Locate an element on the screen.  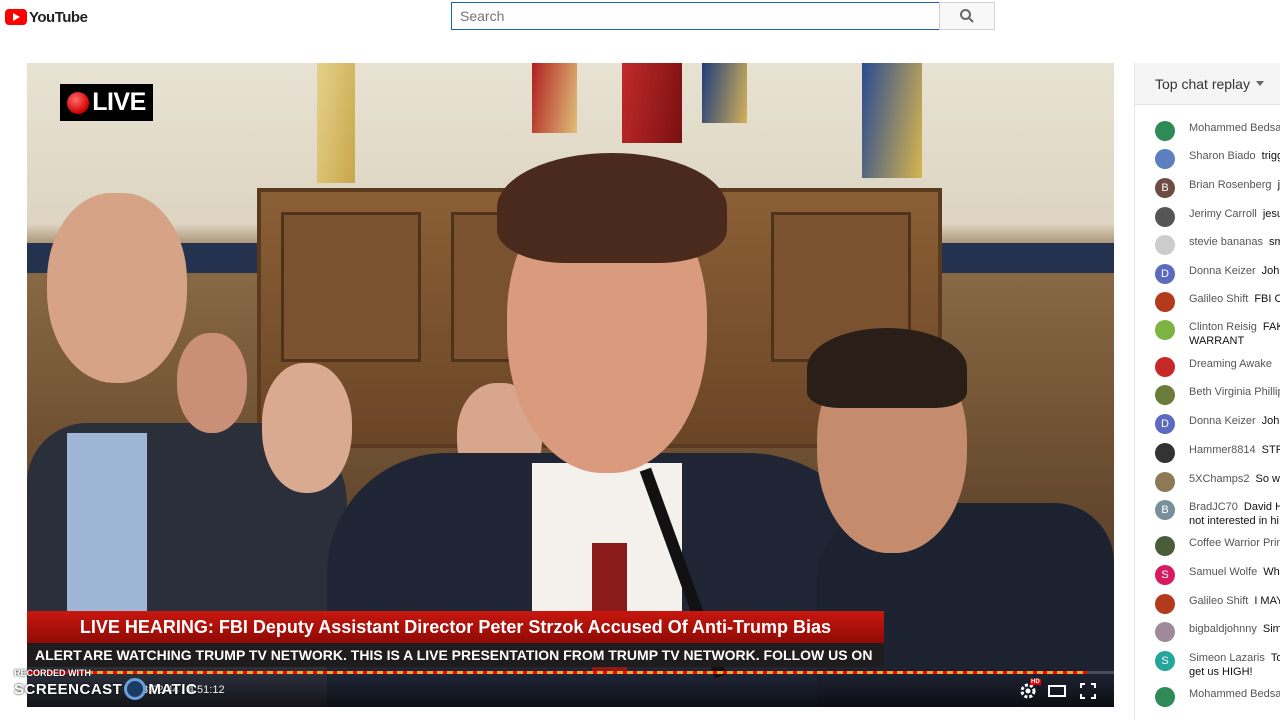
chat-text: I MAY is located at coordinates (1267, 601).